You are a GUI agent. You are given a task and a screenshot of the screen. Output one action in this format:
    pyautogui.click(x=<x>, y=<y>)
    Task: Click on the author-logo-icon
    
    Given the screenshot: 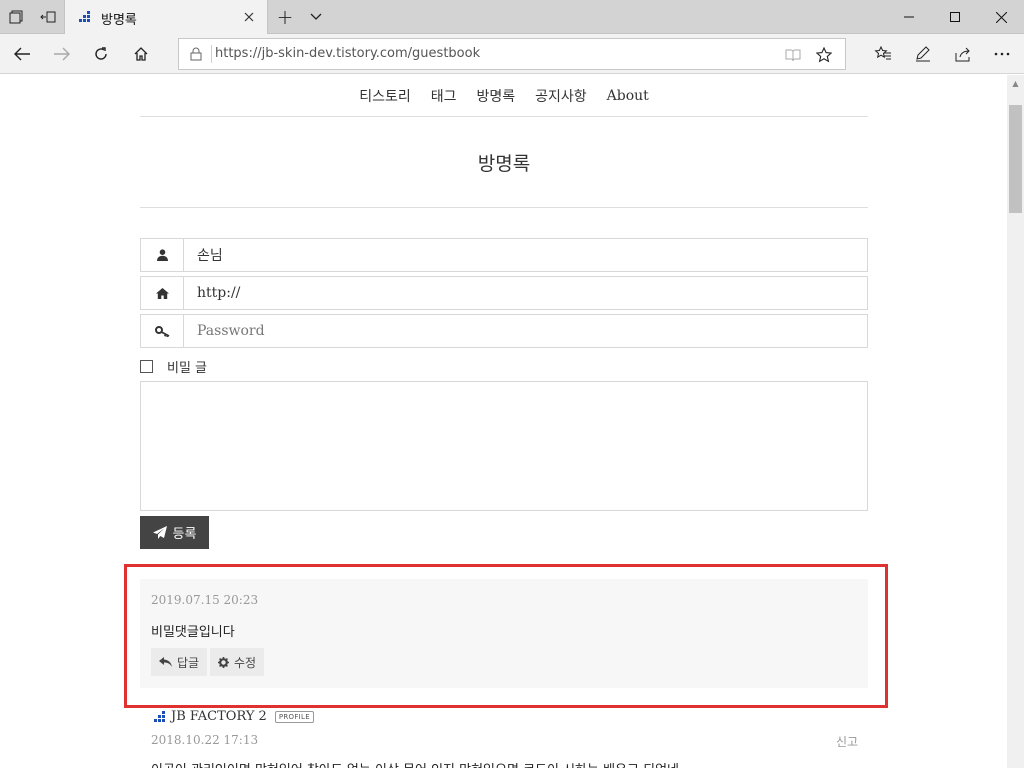 What is the action you would take?
    pyautogui.click(x=159, y=716)
    